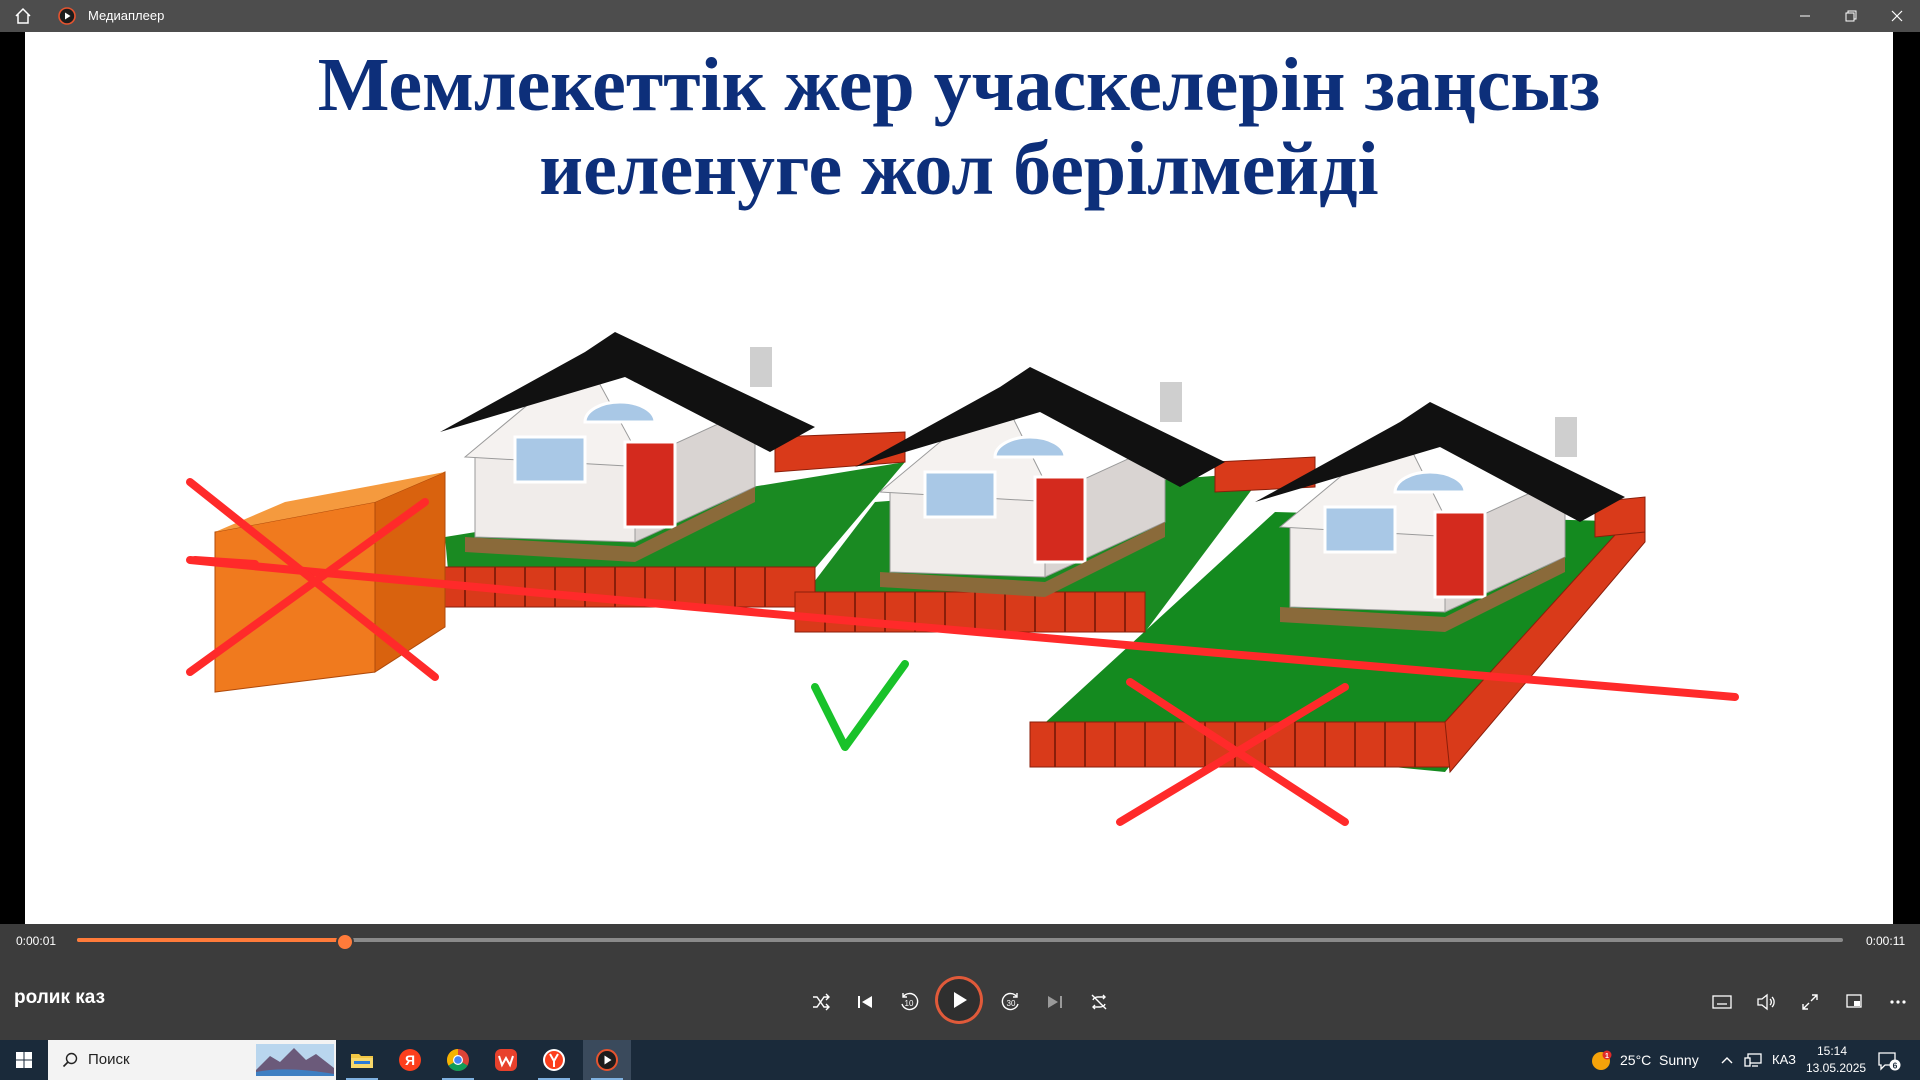 Image resolution: width=1920 pixels, height=1080 pixels. Describe the element at coordinates (109, 1059) in the screenshot. I see `search-placeholder: Поиск` at that location.